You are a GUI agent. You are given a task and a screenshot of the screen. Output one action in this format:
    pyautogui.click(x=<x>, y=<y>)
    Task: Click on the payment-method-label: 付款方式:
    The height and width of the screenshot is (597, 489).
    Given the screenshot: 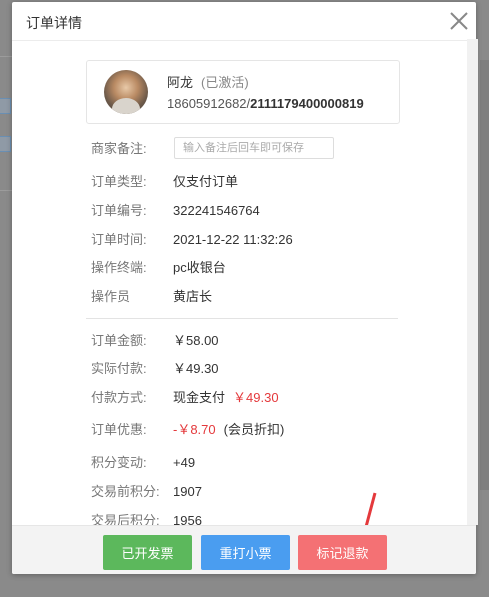 What is the action you would take?
    pyautogui.click(x=119, y=397)
    